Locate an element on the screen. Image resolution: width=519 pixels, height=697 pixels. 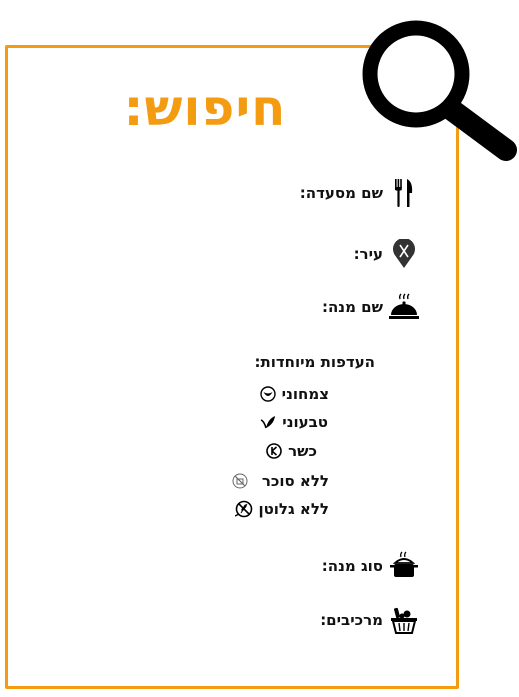
dish-name-field: שם מנה: is located at coordinates (370, 307).